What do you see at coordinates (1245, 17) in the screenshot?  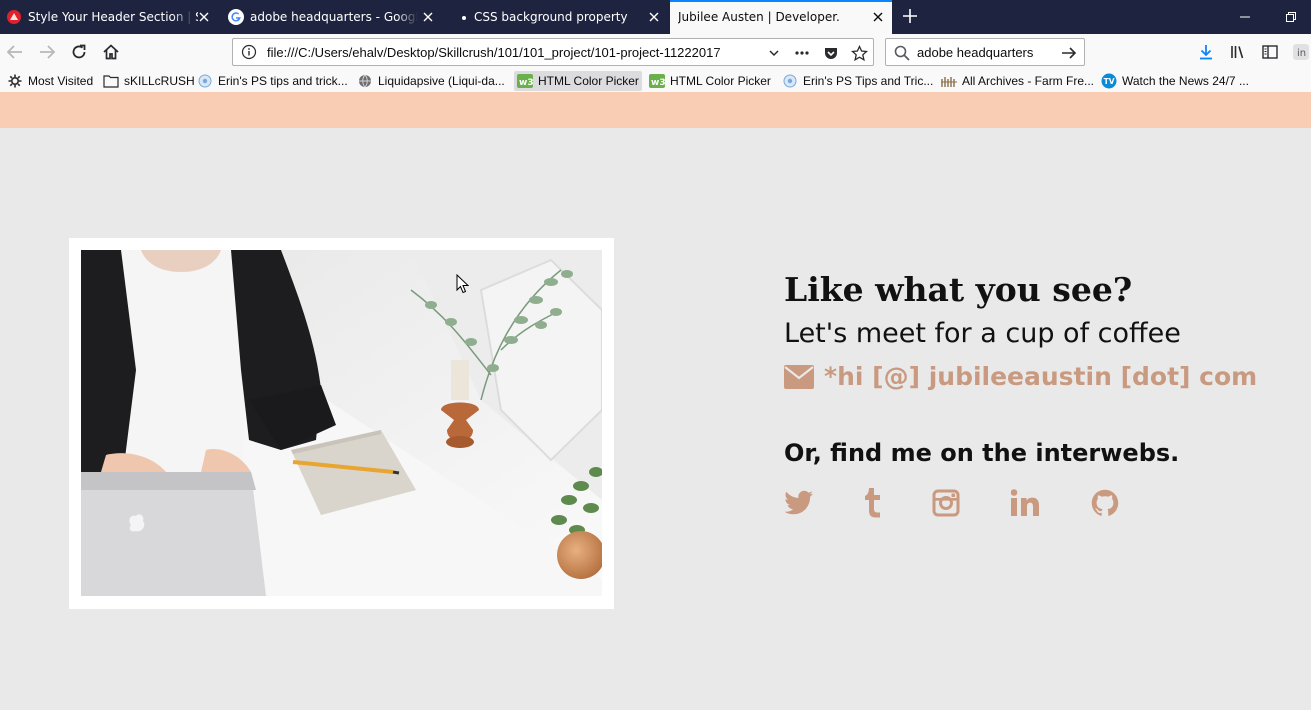 I see `minimize-button` at bounding box center [1245, 17].